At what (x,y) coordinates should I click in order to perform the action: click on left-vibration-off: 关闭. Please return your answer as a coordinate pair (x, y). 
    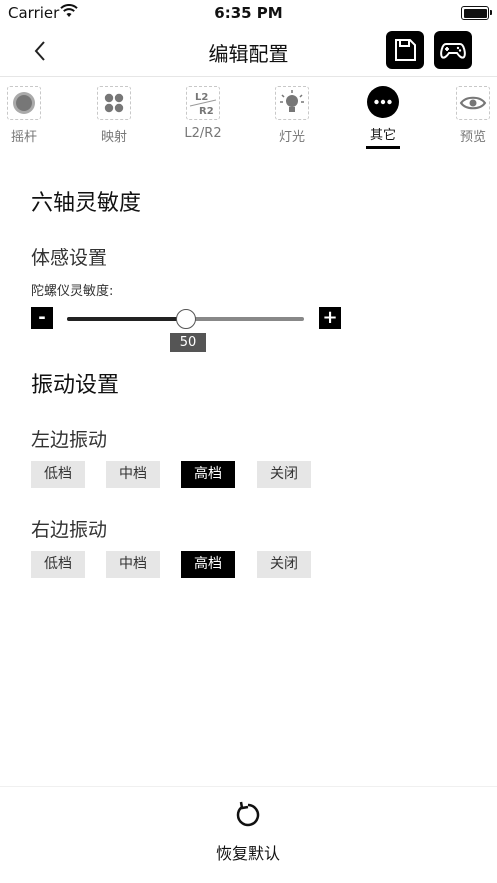
    Looking at the image, I should click on (284, 474).